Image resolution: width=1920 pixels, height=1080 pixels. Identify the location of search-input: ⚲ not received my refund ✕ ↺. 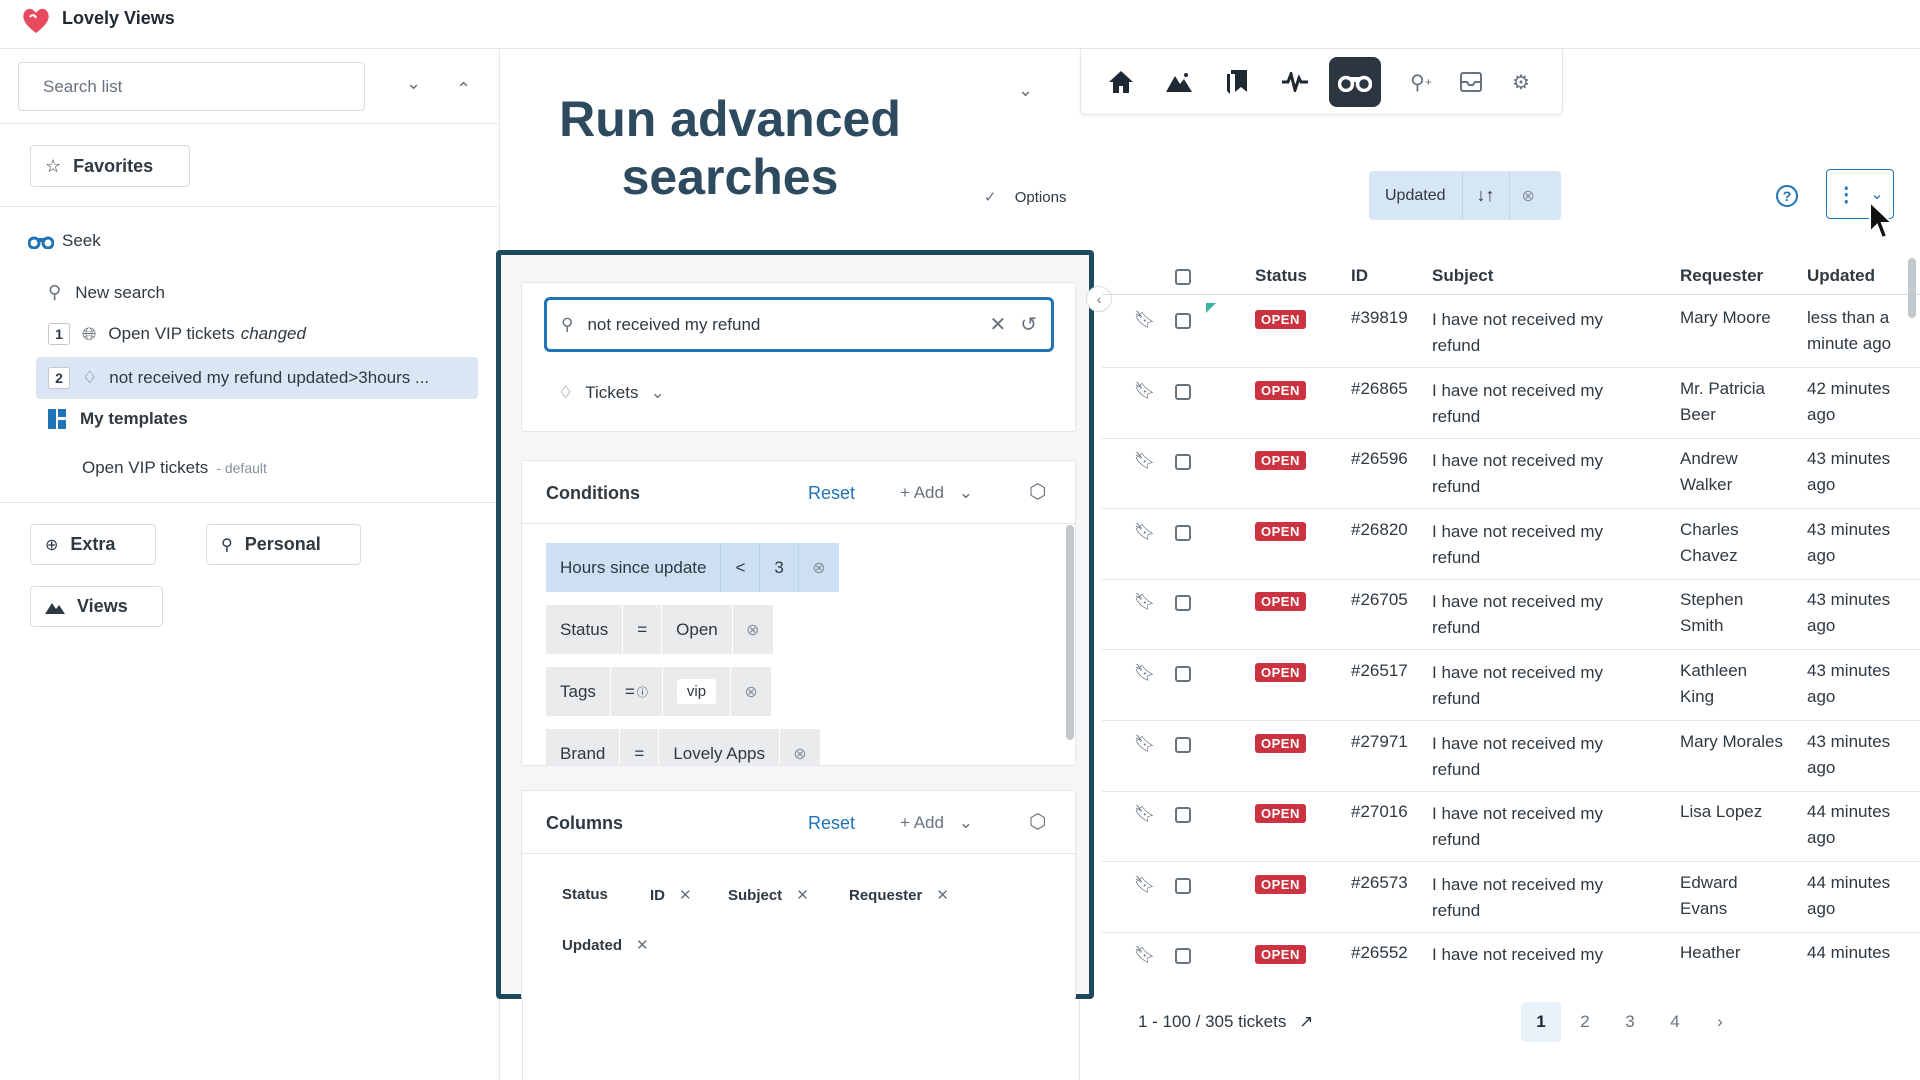
(799, 324).